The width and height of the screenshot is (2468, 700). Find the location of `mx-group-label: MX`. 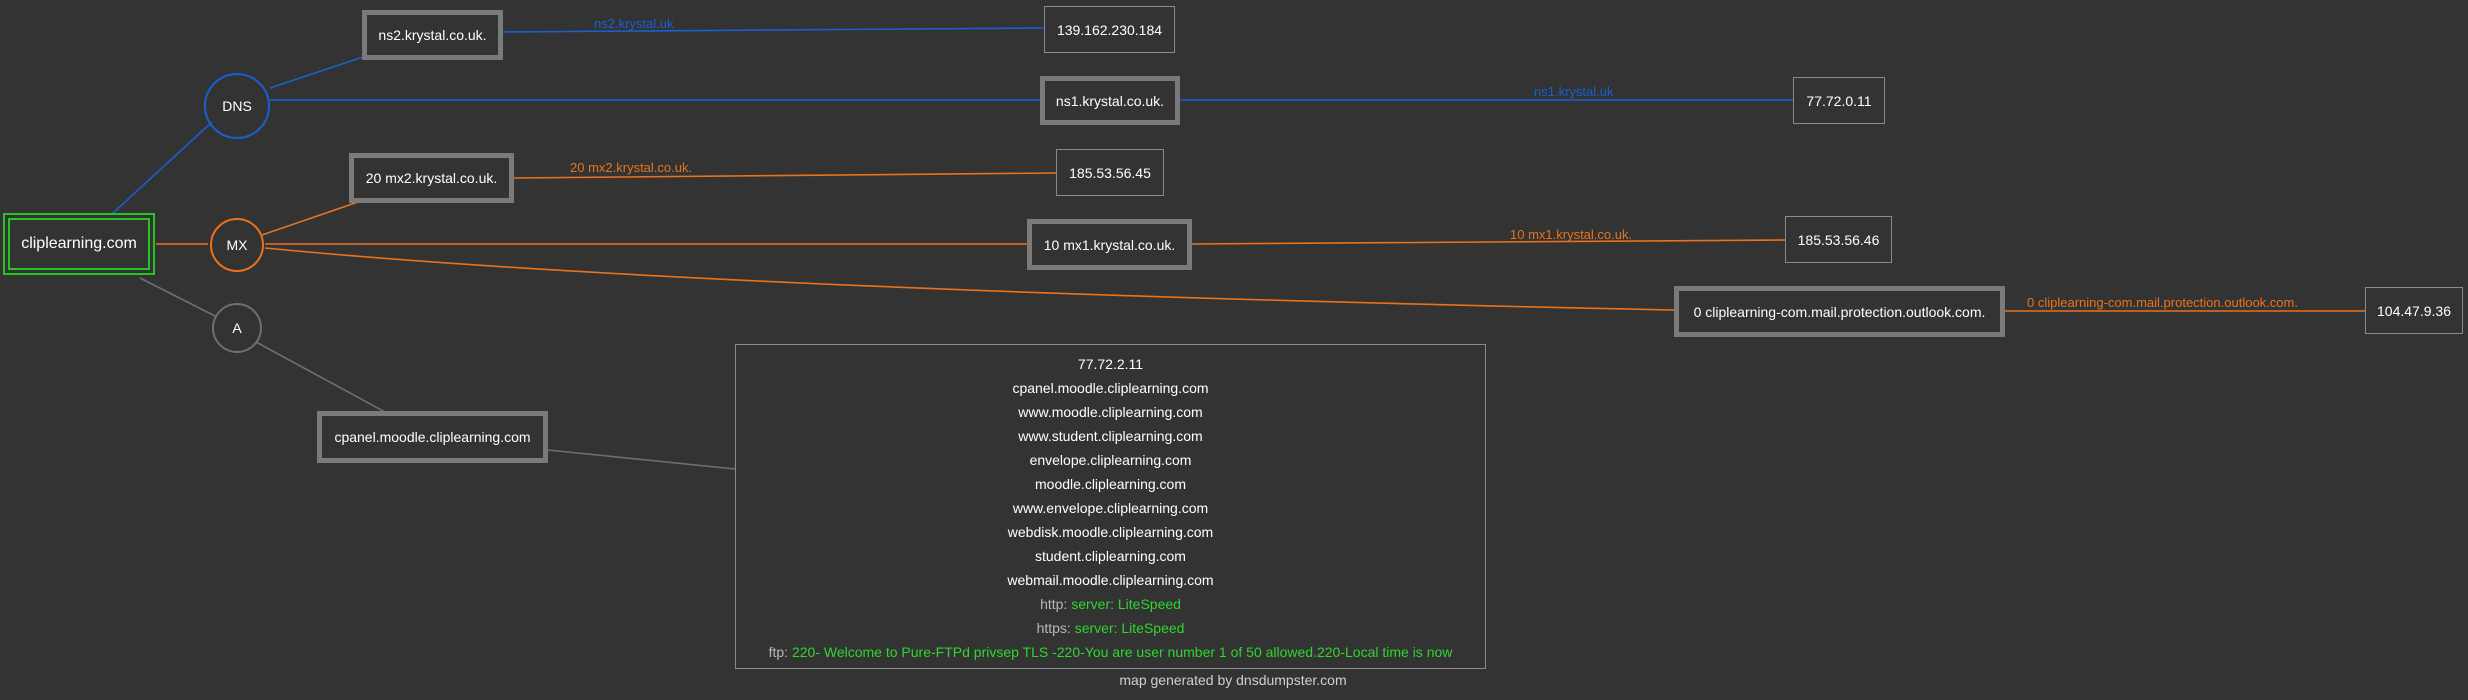

mx-group-label: MX is located at coordinates (237, 245).